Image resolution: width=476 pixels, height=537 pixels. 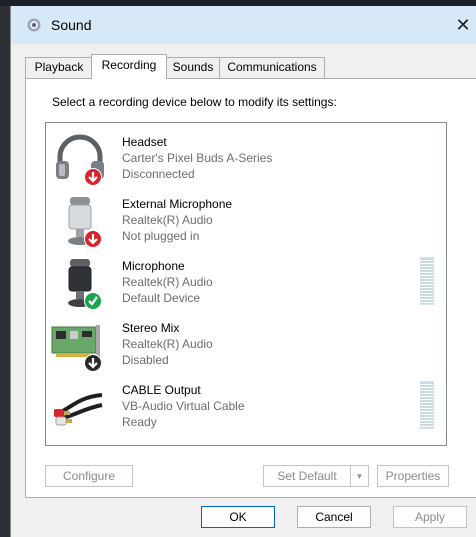 What do you see at coordinates (430, 517) in the screenshot?
I see `apply-button: Apply` at bounding box center [430, 517].